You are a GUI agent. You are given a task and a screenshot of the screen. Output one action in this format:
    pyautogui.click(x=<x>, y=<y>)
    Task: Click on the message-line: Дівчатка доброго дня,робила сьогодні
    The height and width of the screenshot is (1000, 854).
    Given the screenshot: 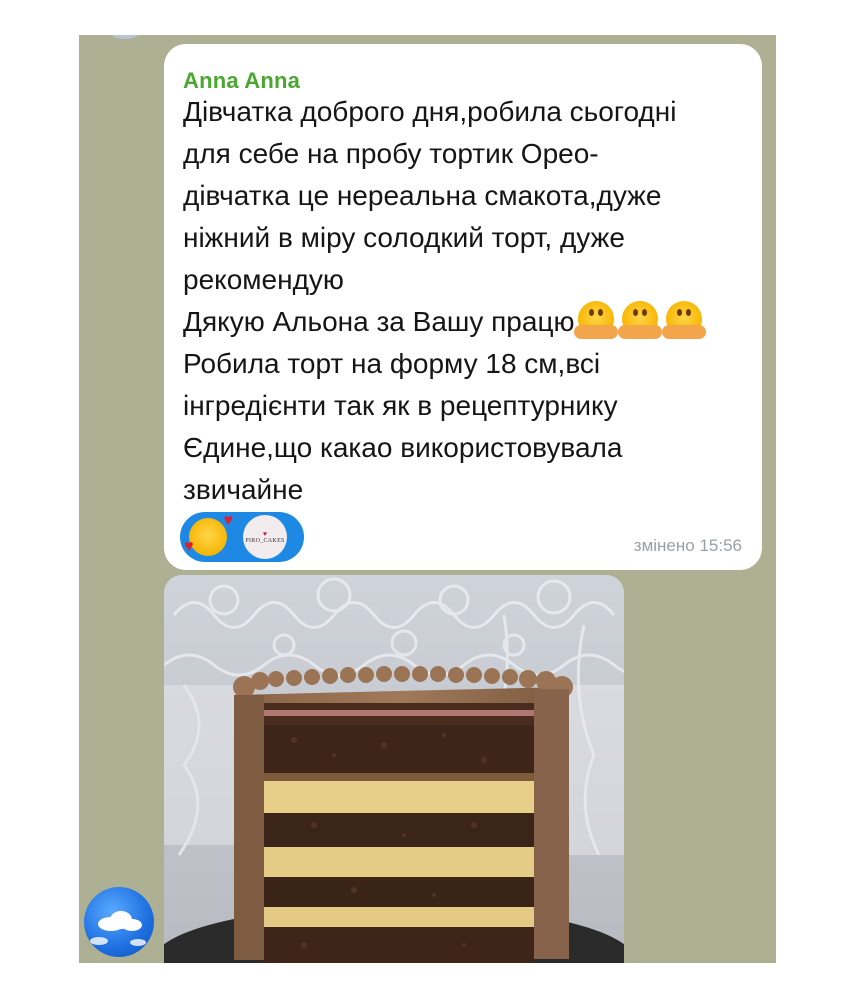 What is the action you would take?
    pyautogui.click(x=430, y=111)
    